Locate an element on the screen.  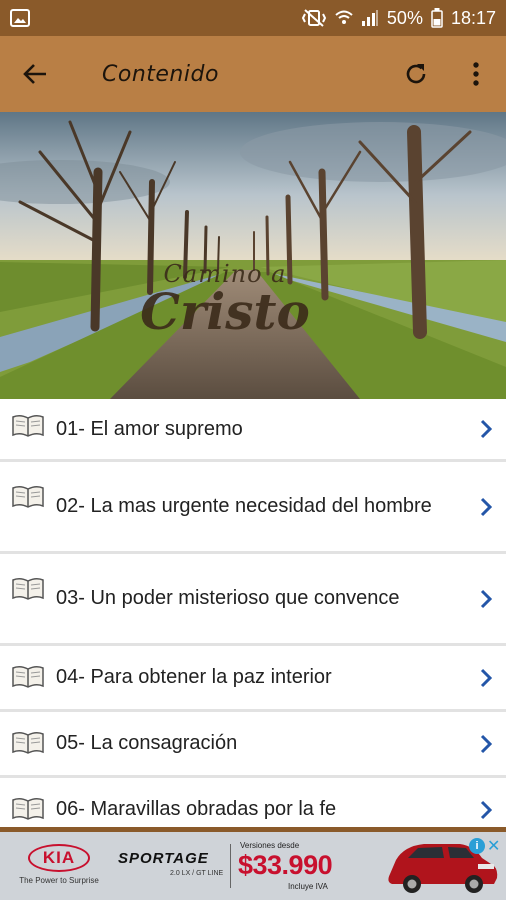
ad-from-label: Versiones desde is located at coordinates (270, 845).